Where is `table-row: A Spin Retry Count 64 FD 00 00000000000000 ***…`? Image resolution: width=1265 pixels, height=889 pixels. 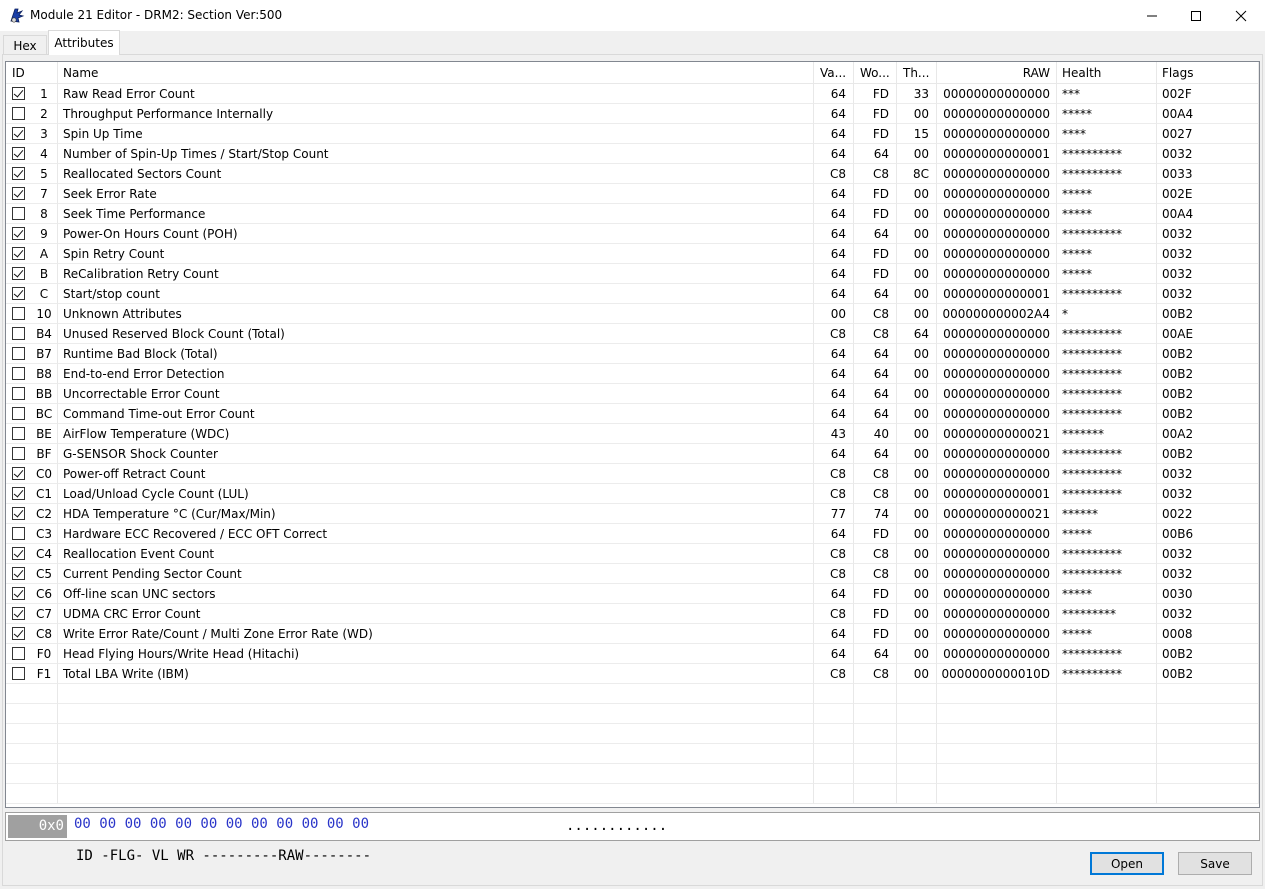
table-row: A Spin Retry Count 64 FD 00 00000000000000 ***… is located at coordinates (632, 254).